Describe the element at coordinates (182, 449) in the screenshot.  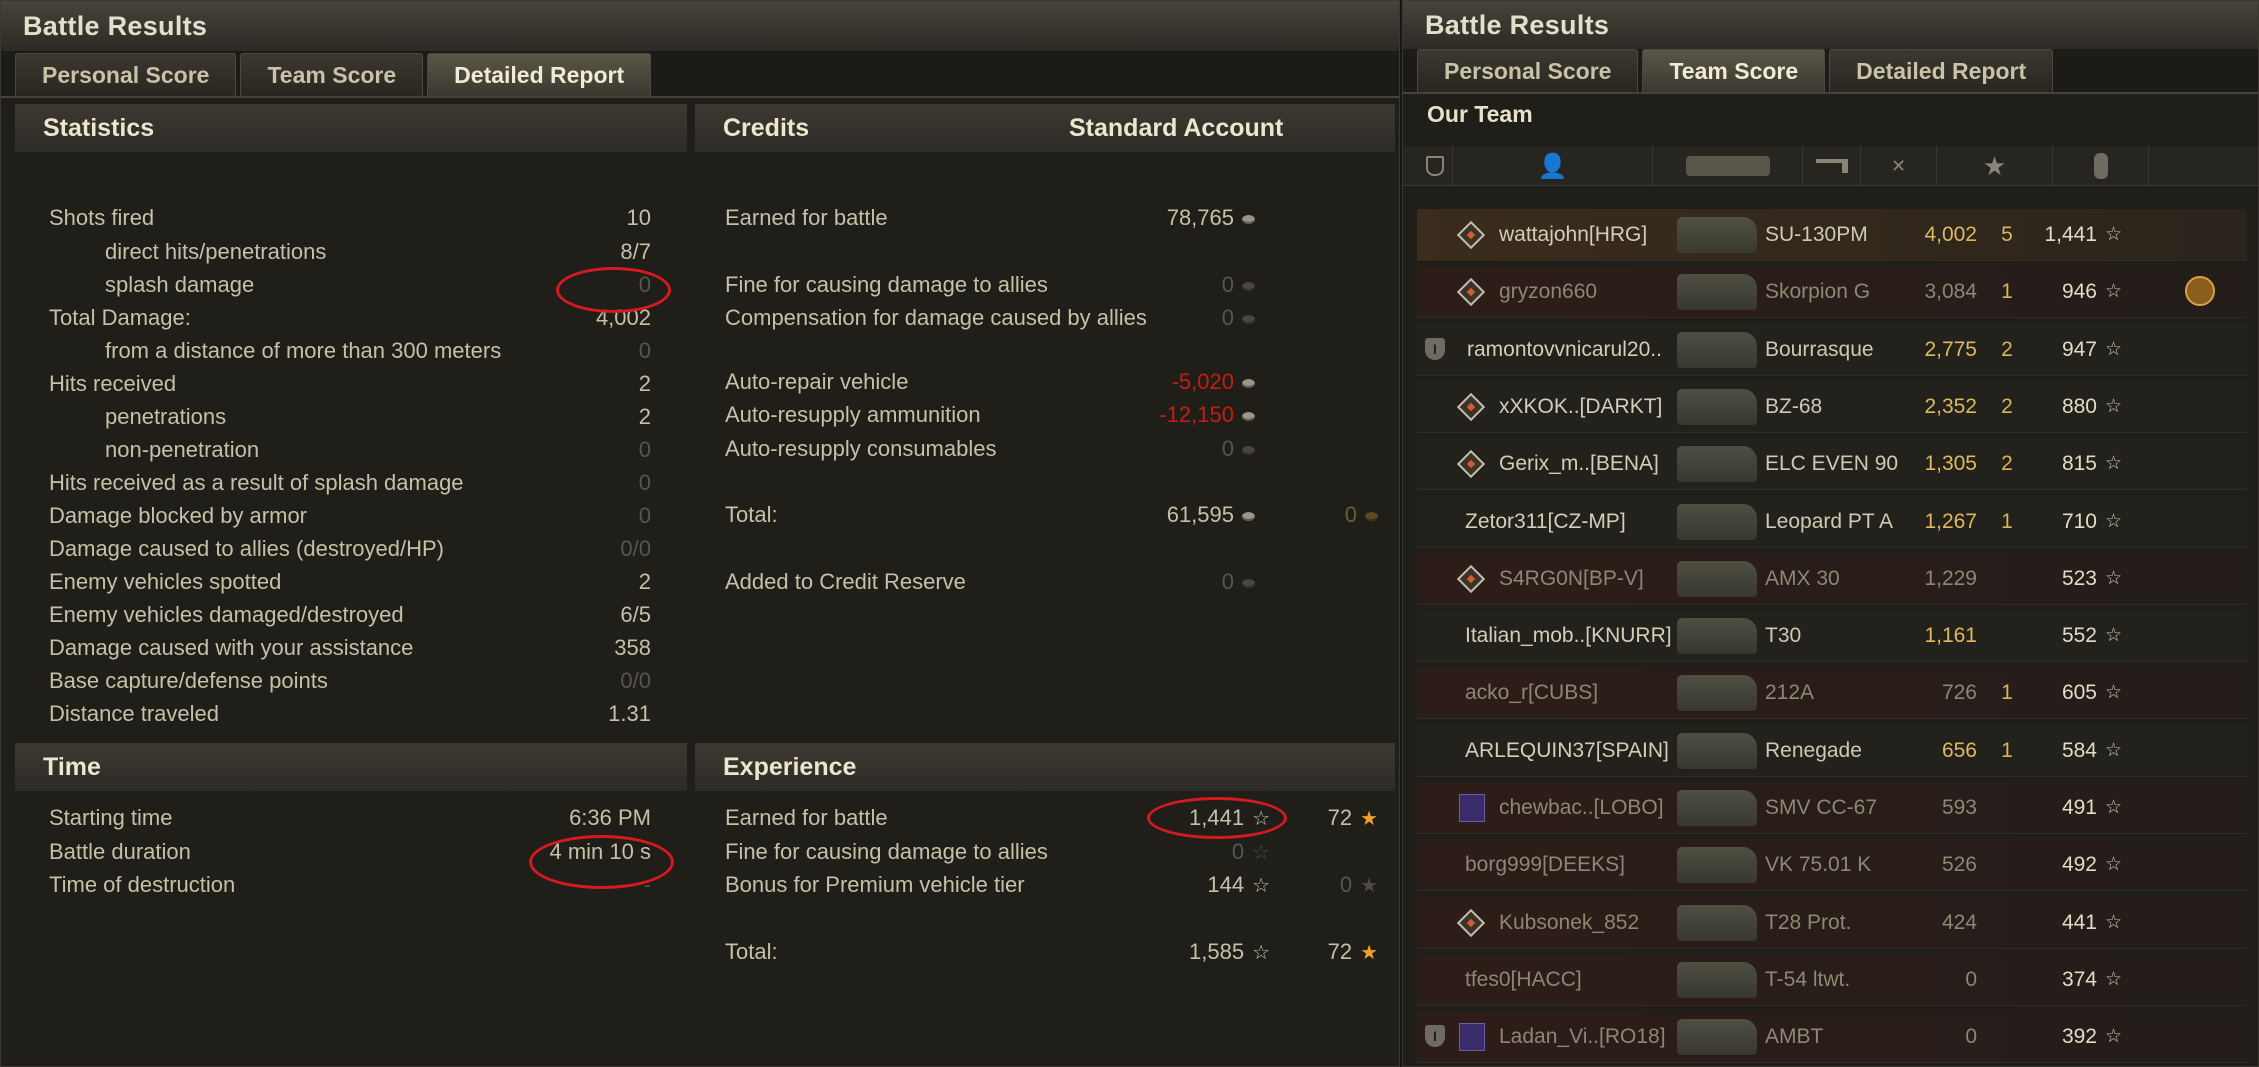
I see `stat-label: non-penetration` at that location.